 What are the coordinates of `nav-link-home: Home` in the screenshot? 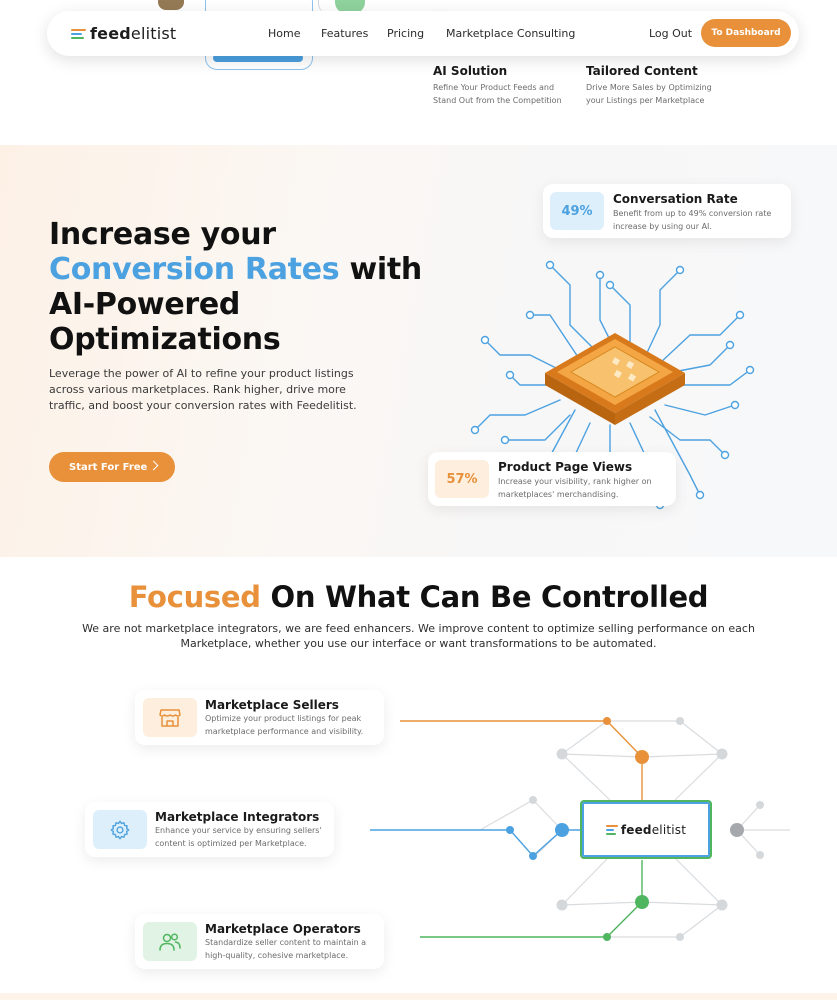 It's located at (284, 33).